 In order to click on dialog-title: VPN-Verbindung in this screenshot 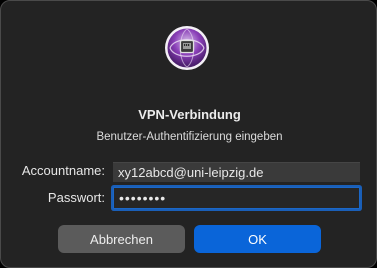, I will do `click(189, 114)`.